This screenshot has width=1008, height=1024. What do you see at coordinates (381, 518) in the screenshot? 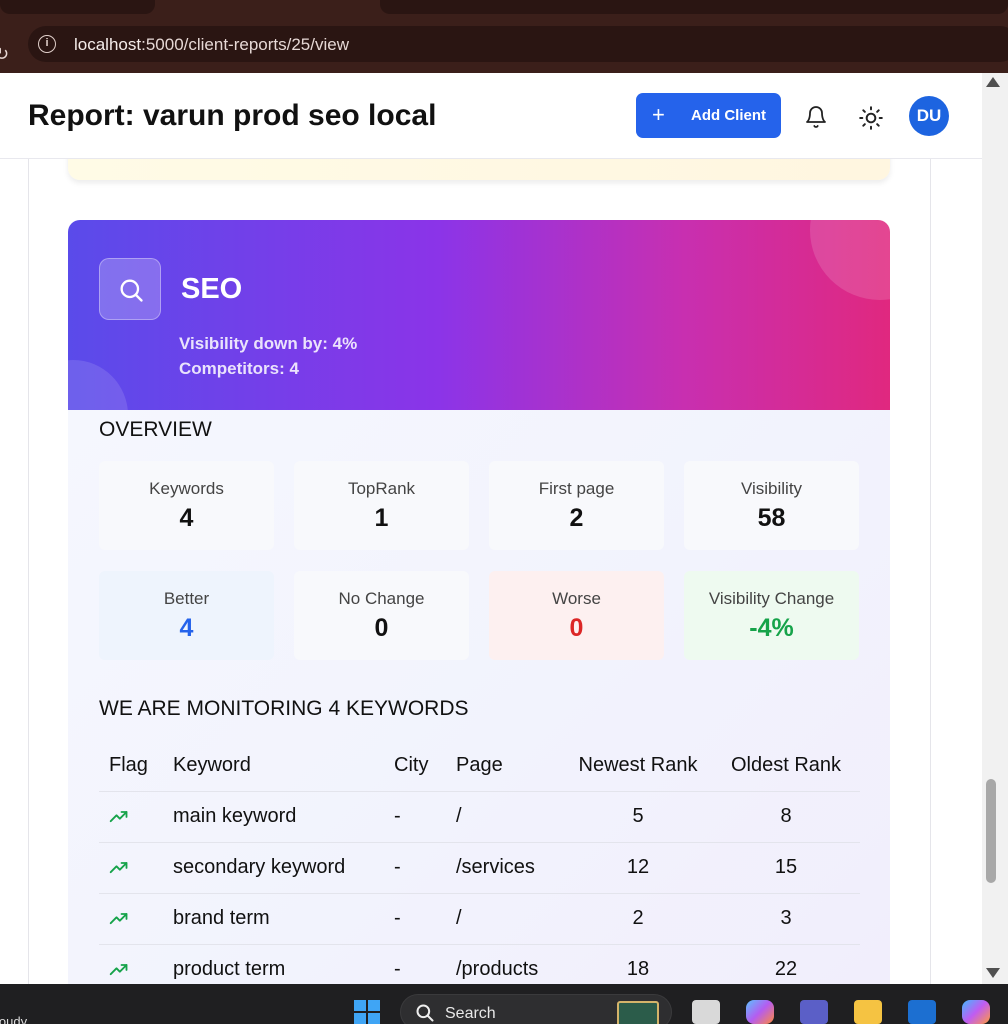
I see `stat-value: 1` at bounding box center [381, 518].